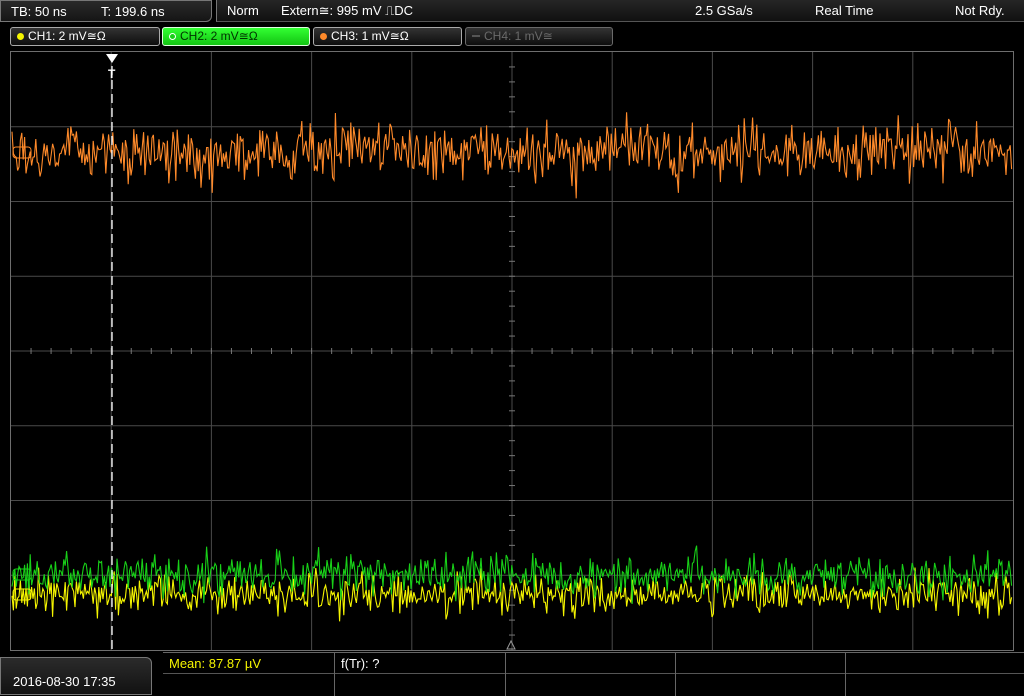 Image resolution: width=1024 pixels, height=696 pixels. What do you see at coordinates (360, 663) in the screenshot?
I see `rise-frequency-measurement: f(Tr): ?` at bounding box center [360, 663].